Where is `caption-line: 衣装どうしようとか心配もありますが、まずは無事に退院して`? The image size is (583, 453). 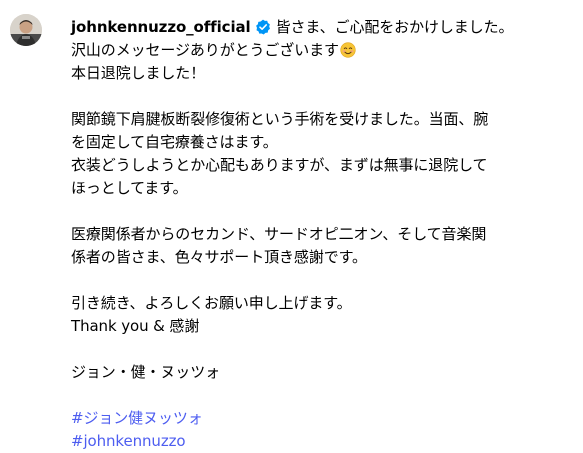
caption-line: 衣装どうしようとか心配もありますが、まずは無事に退院して is located at coordinates (279, 165).